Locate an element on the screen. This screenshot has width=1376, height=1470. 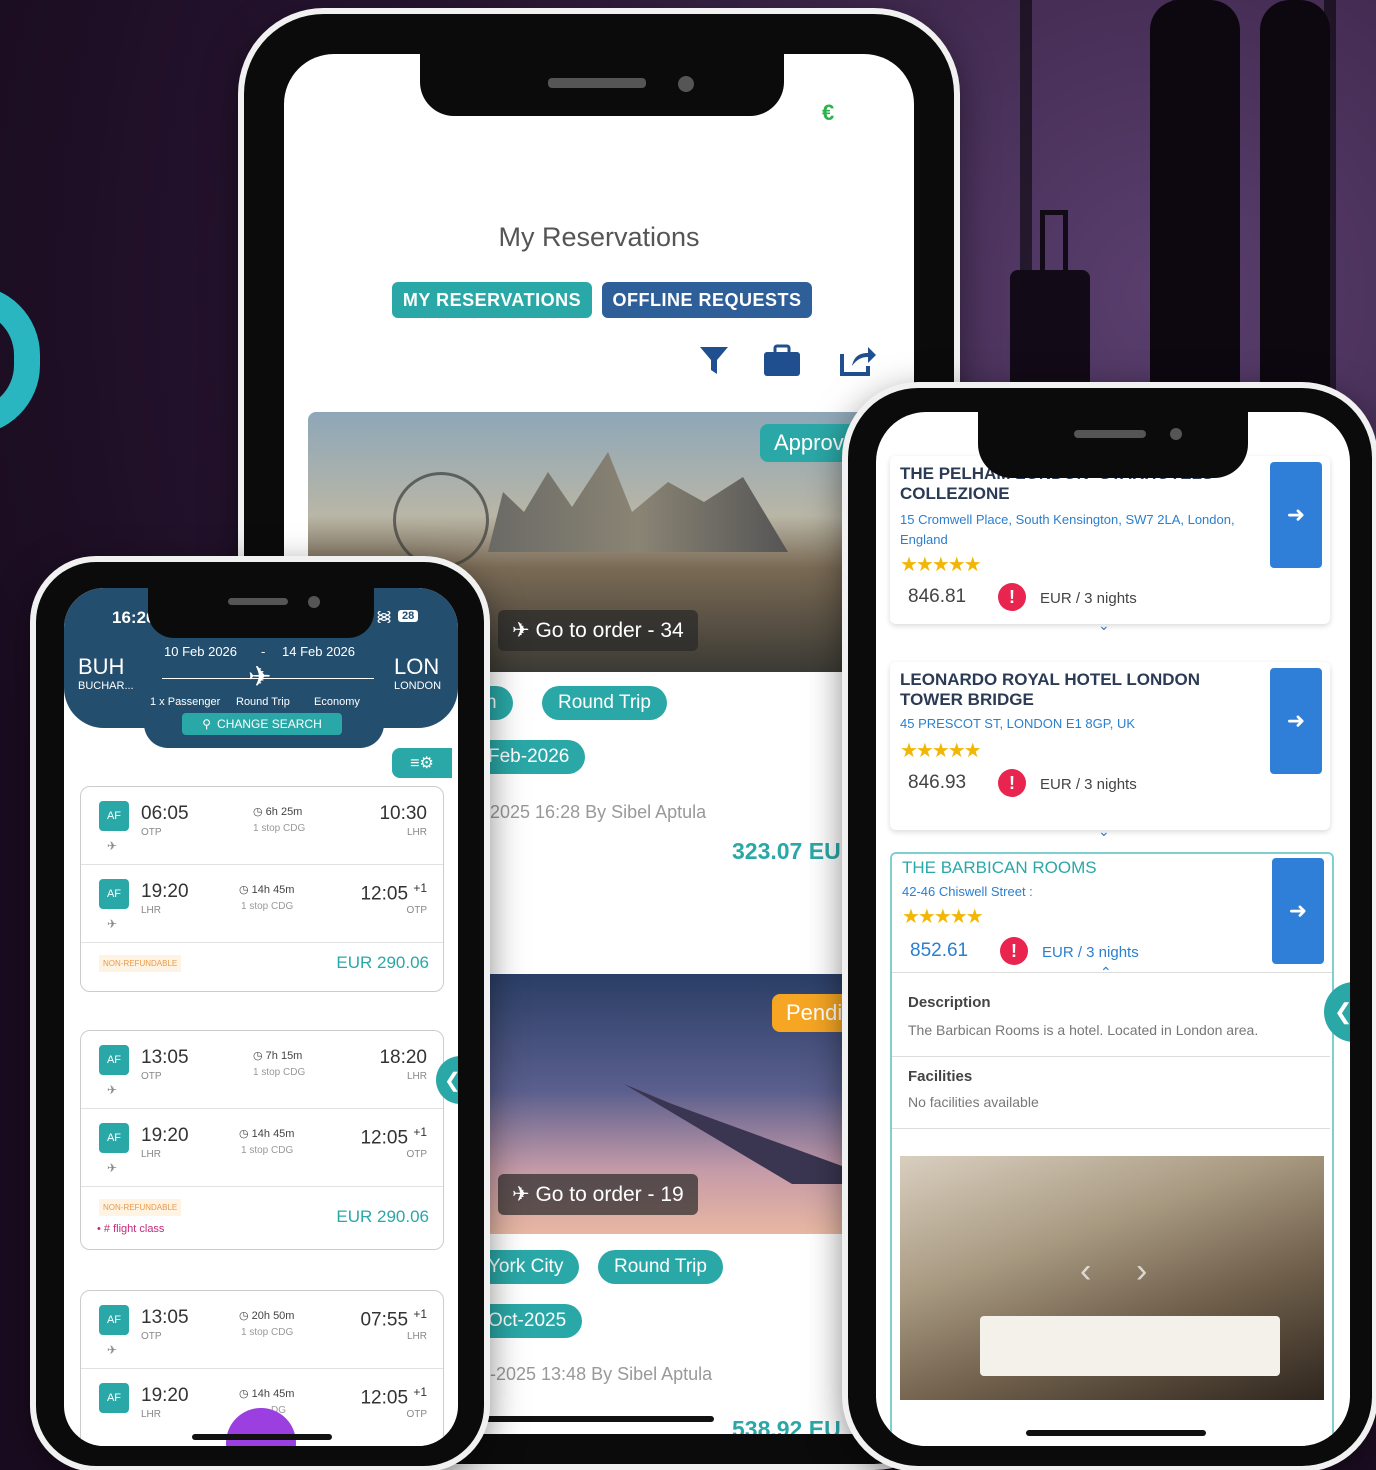
cabin-class: Economy is located at coordinates (337, 702).